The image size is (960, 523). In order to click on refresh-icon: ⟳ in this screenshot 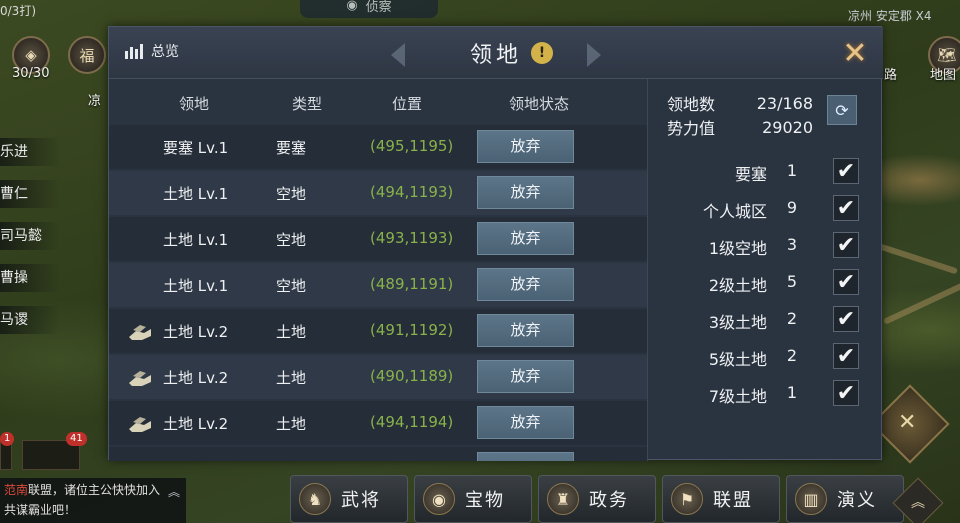, I will do `click(842, 110)`.